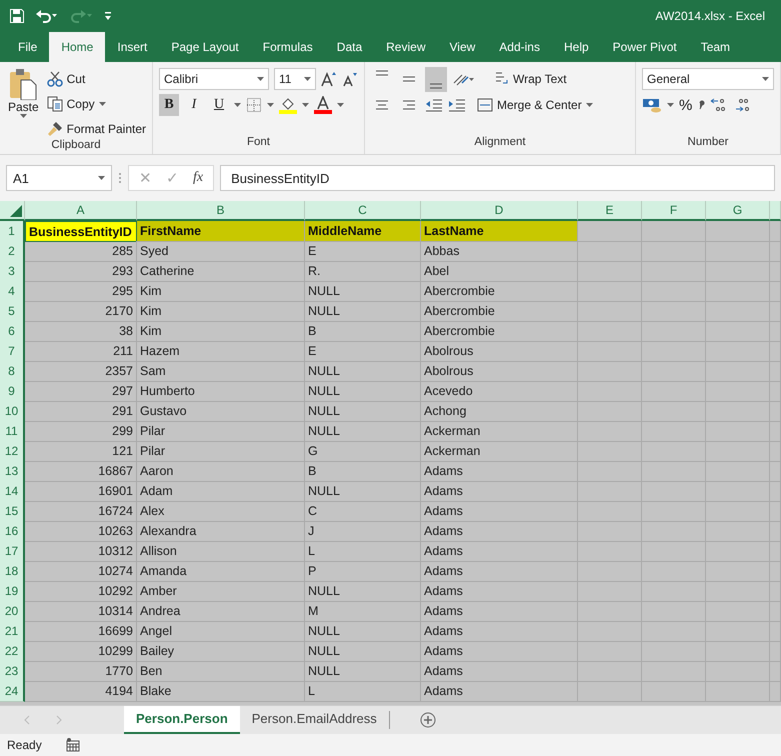 The image size is (781, 756). I want to click on row-header: 12, so click(12, 451).